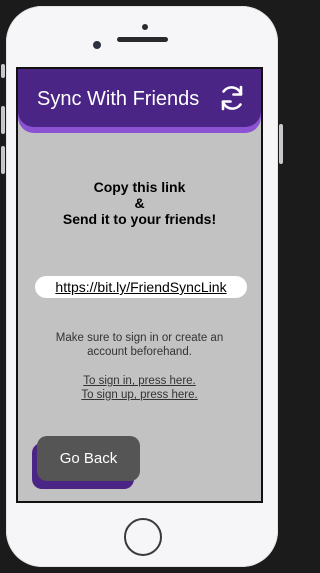  Describe the element at coordinates (139, 187) in the screenshot. I see `instruction-line: Copy this link` at that location.